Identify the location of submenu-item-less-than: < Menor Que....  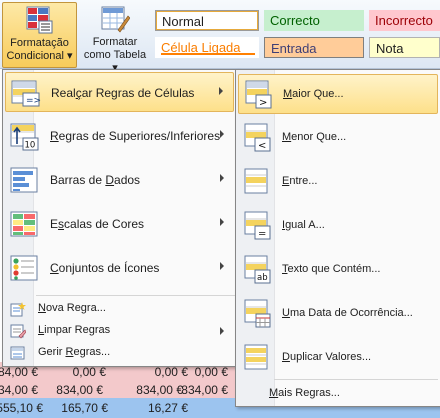
(338, 138).